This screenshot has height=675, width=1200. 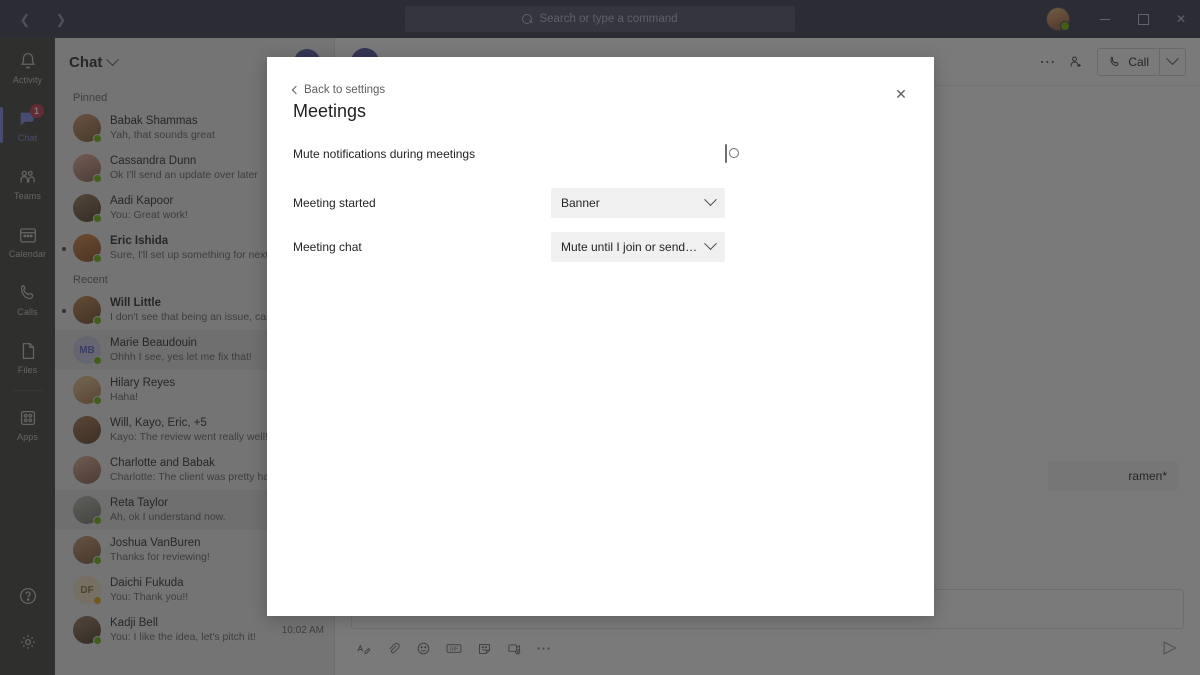 I want to click on attach-icon, so click(x=393, y=648).